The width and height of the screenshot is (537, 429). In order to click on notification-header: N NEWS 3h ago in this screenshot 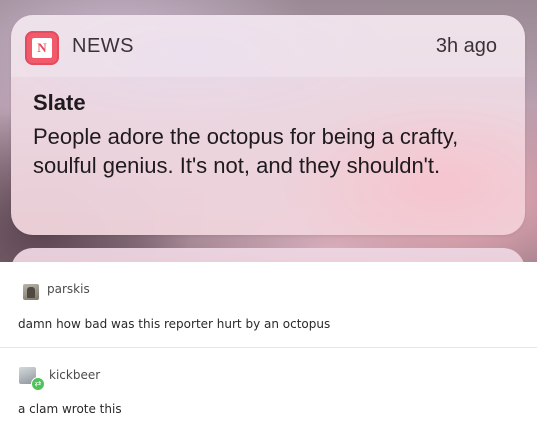, I will do `click(268, 46)`.